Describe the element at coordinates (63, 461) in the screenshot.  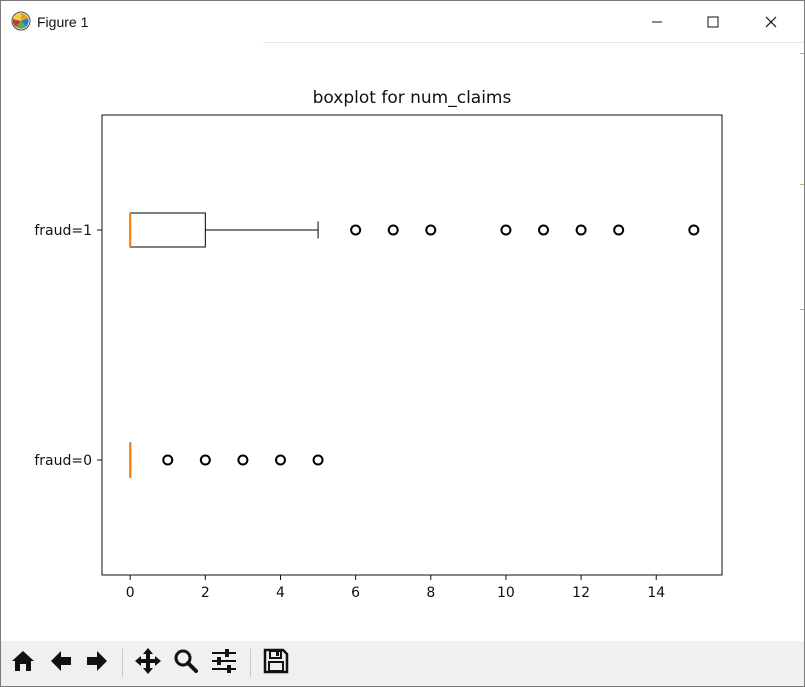
I see `y-tick-label: fraud=0` at that location.